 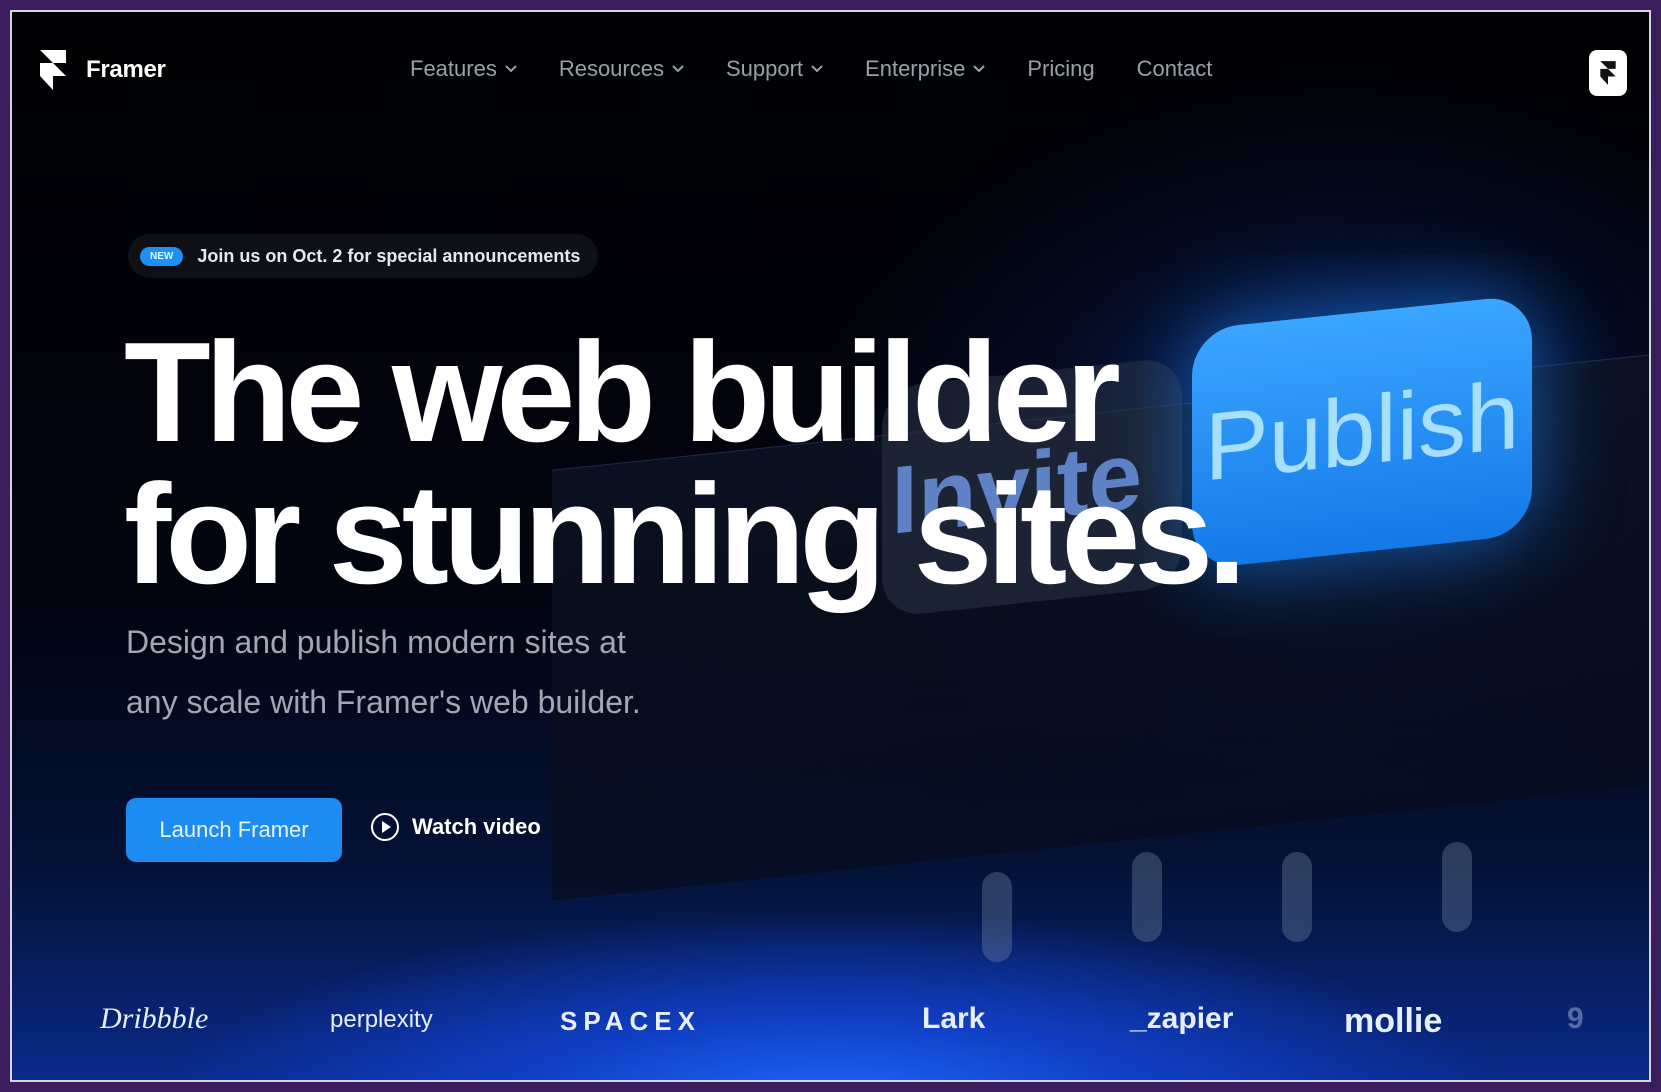 I want to click on brand-logo: Framer, so click(x=102, y=70).